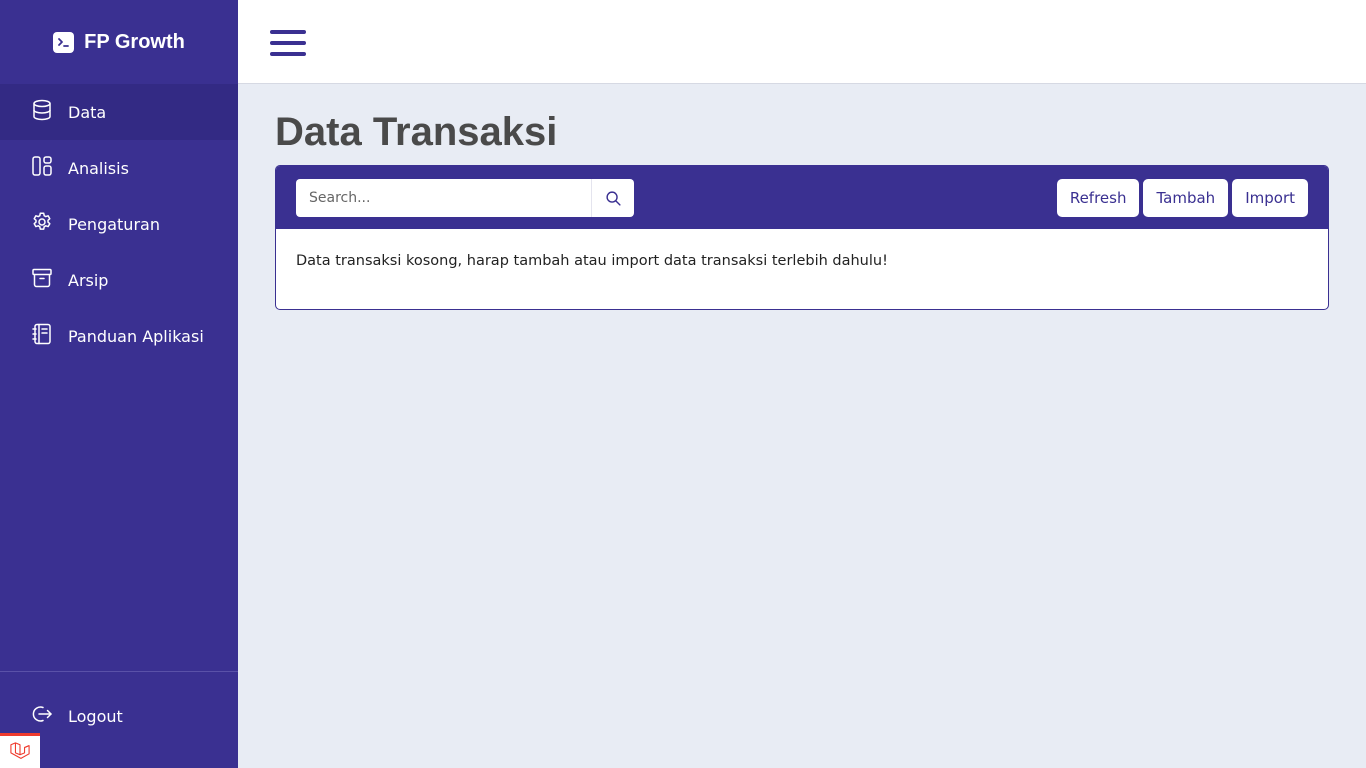 The height and width of the screenshot is (768, 1366). Describe the element at coordinates (64, 42) in the screenshot. I see `terminal-icon` at that location.